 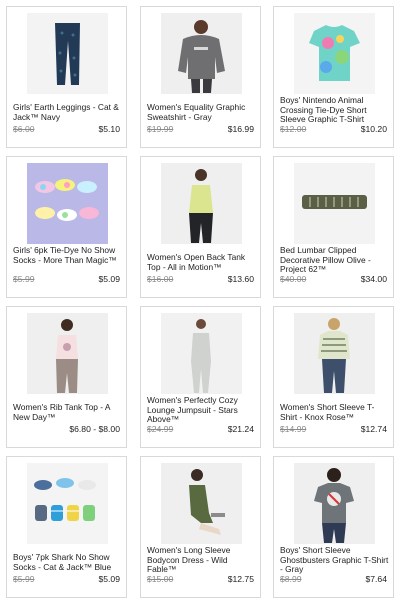 I want to click on leggings-image, so click(x=67, y=53).